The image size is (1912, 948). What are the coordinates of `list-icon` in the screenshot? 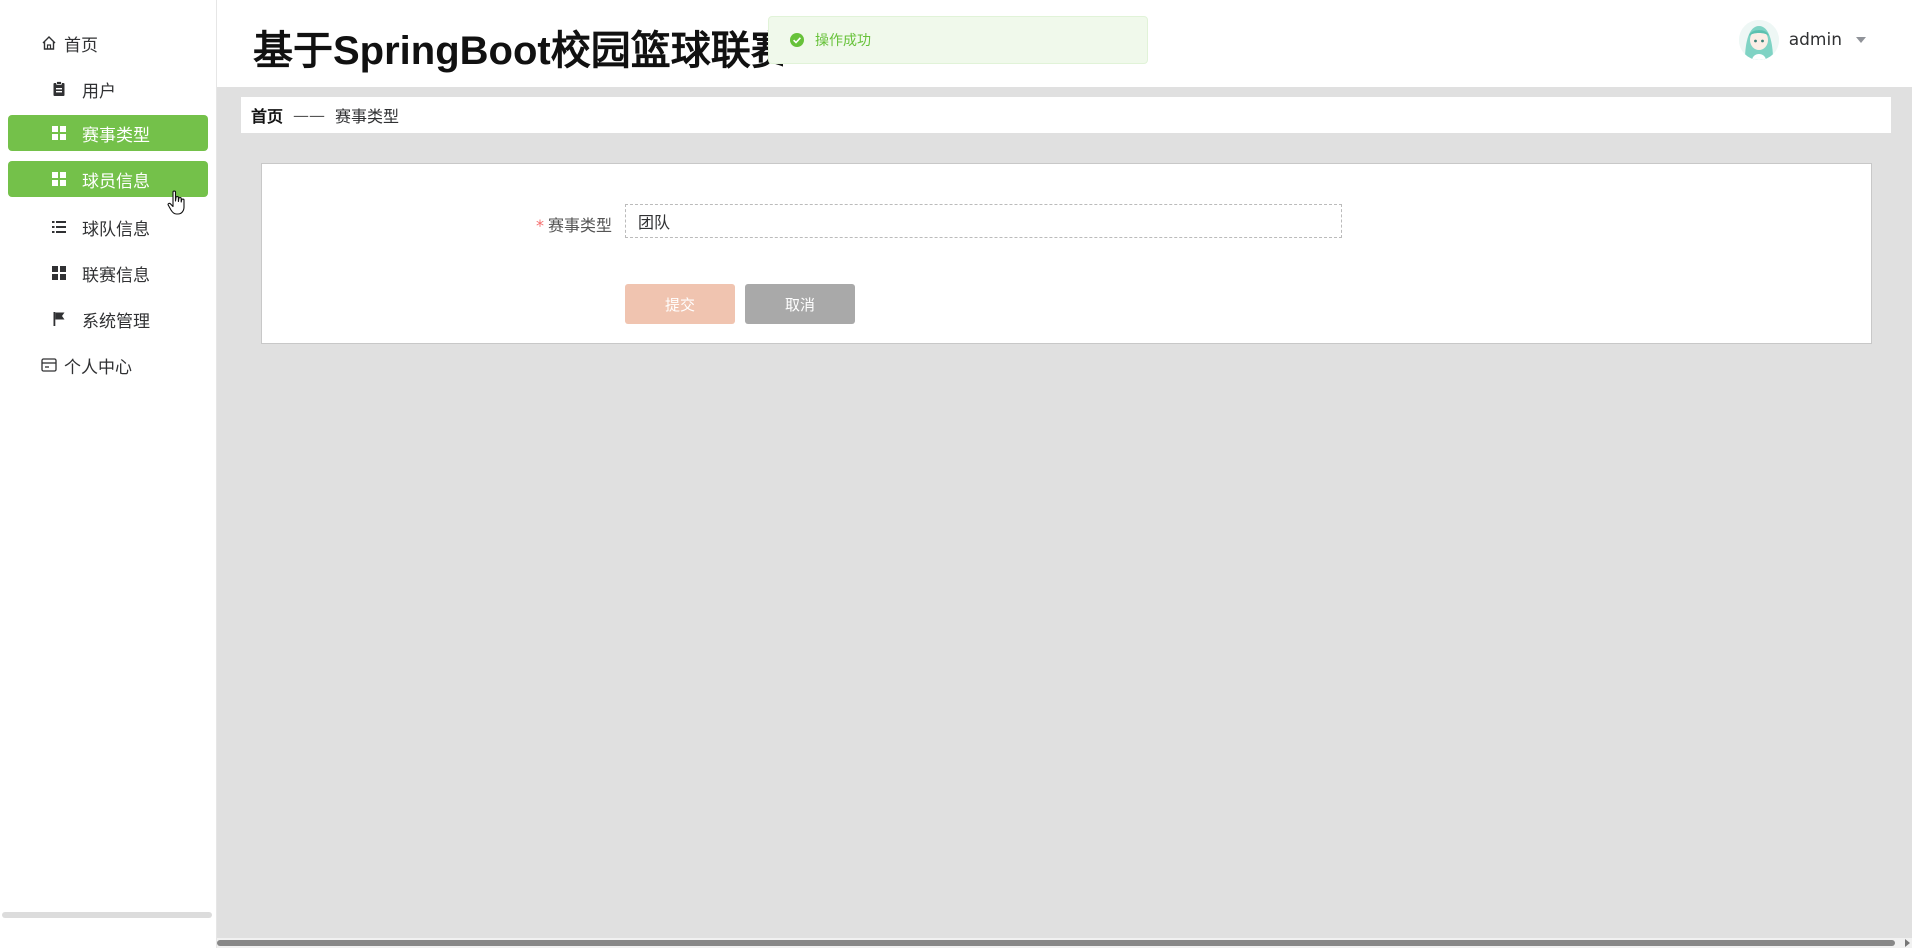 It's located at (59, 227).